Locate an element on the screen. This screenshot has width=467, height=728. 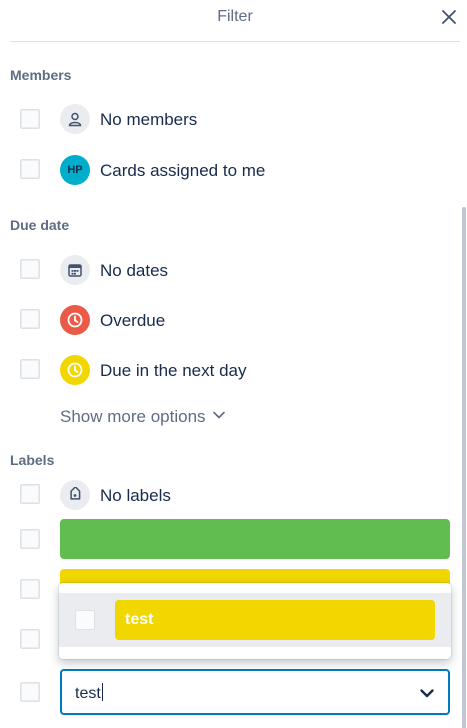
filter-header: Filter is located at coordinates (235, 21).